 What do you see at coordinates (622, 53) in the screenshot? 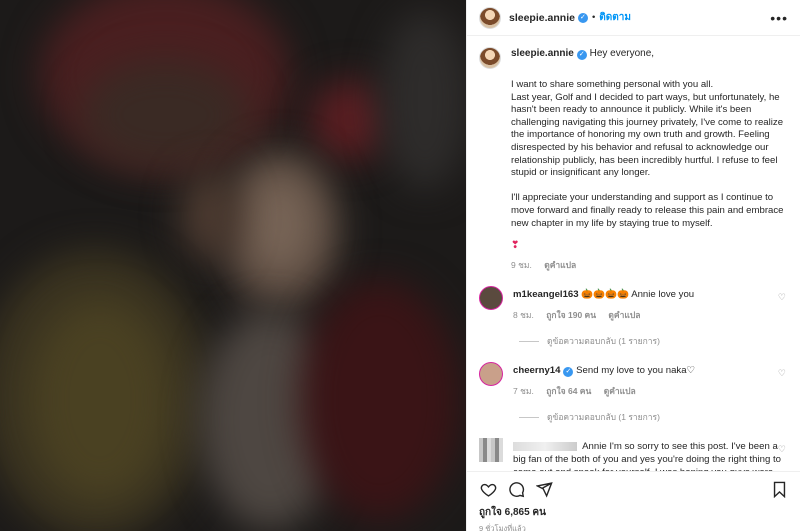
I see `caption-greeting: Hey everyone,` at bounding box center [622, 53].